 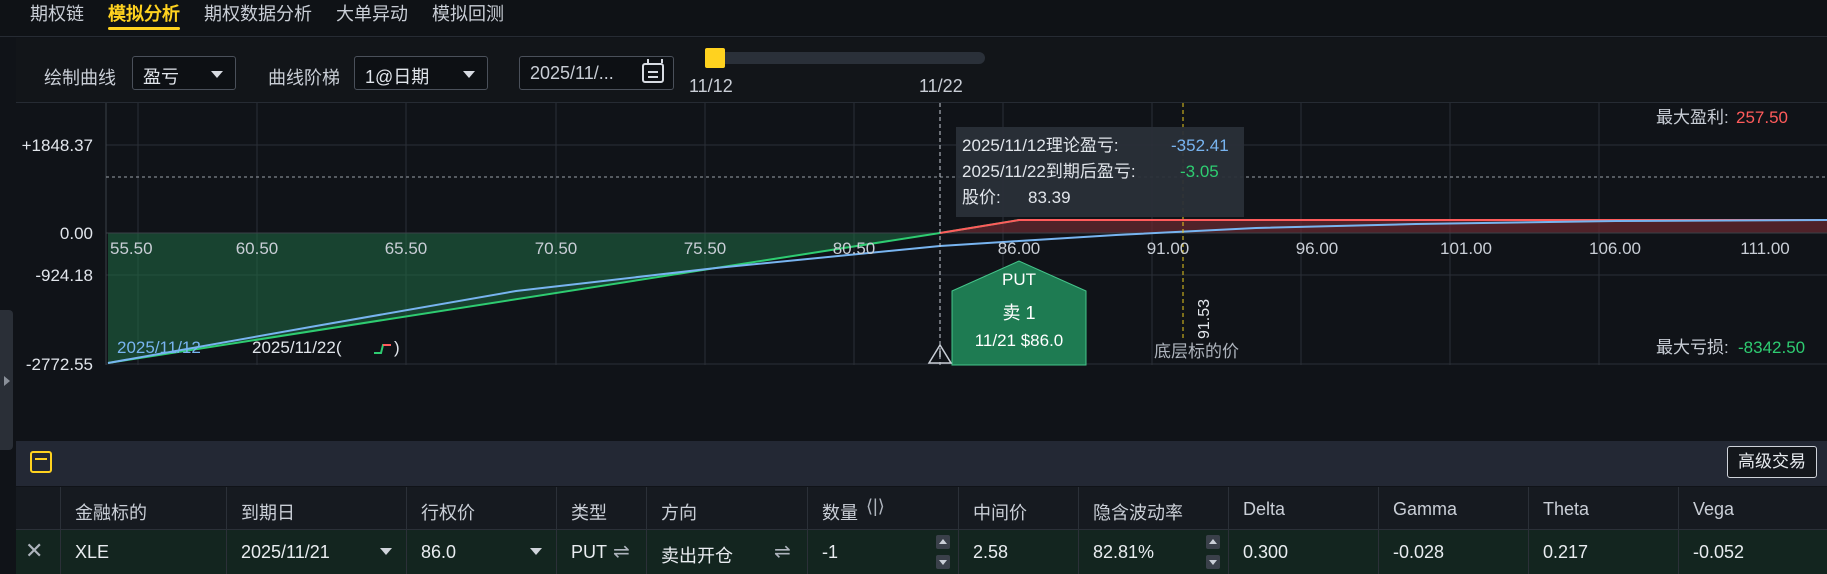 I want to click on qty-value: -1, so click(x=830, y=552).